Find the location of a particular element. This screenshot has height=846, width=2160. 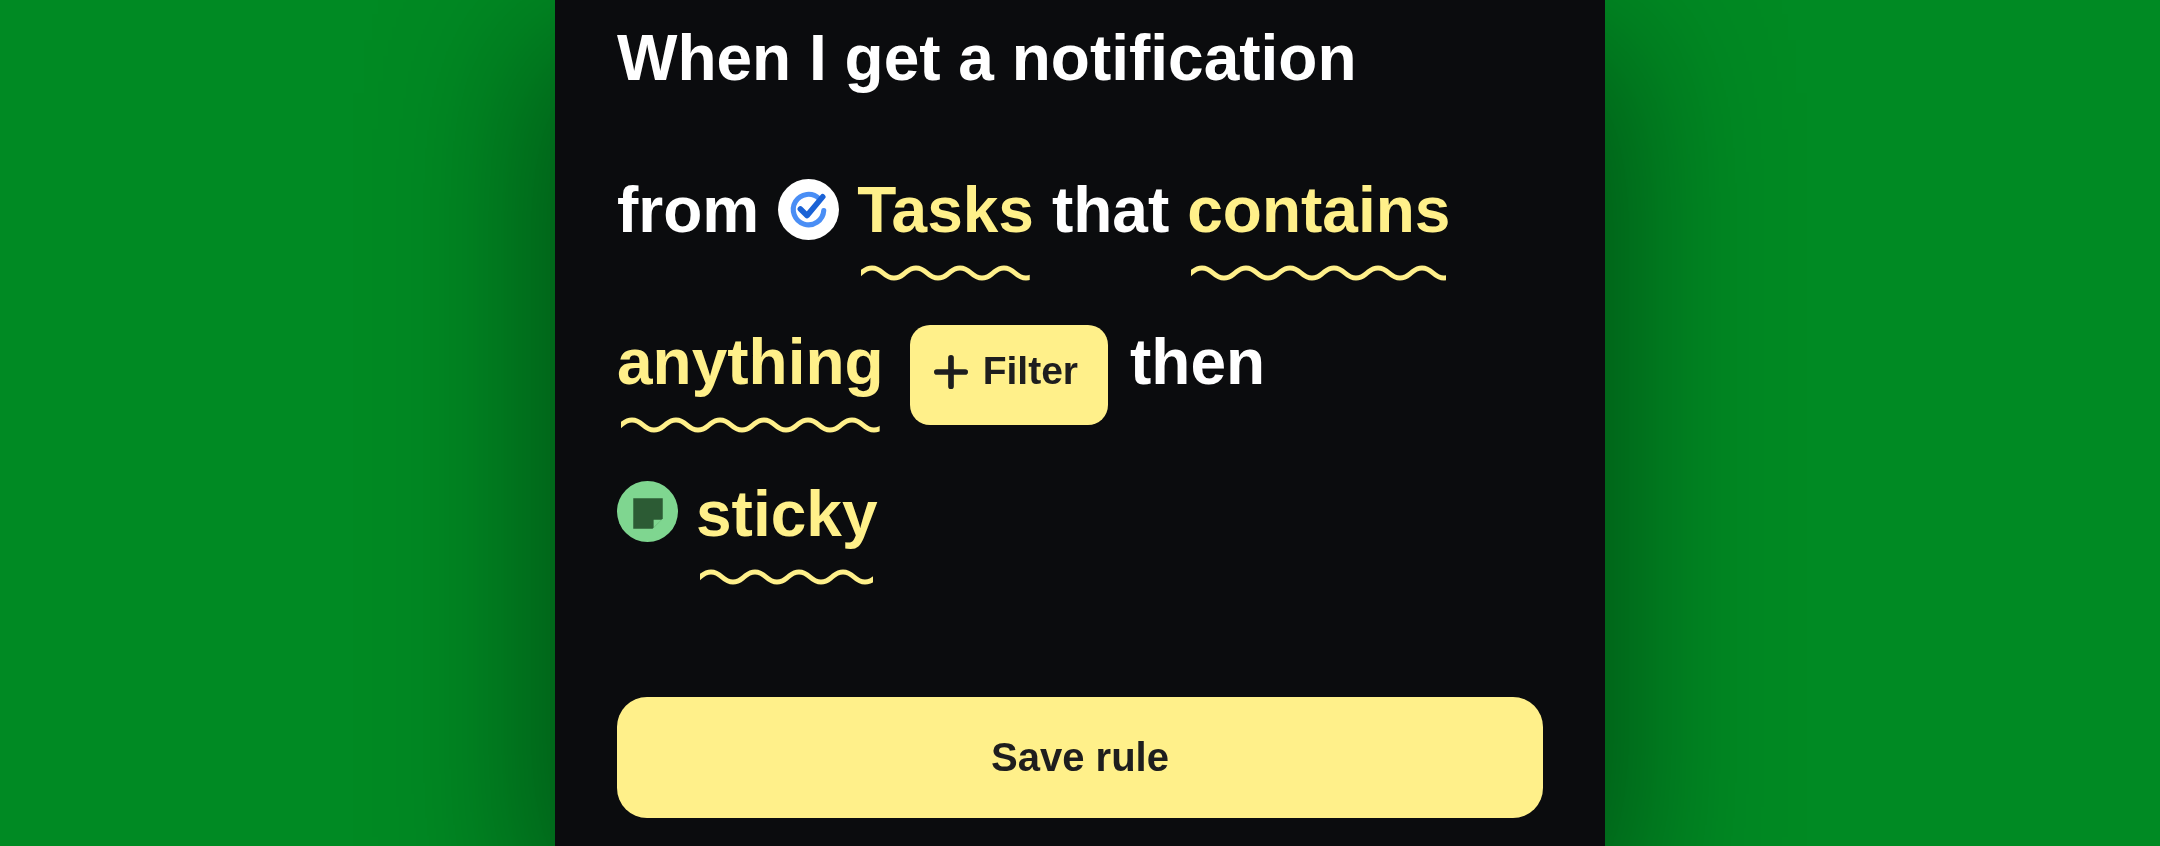

plus-icon is located at coordinates (950, 372).